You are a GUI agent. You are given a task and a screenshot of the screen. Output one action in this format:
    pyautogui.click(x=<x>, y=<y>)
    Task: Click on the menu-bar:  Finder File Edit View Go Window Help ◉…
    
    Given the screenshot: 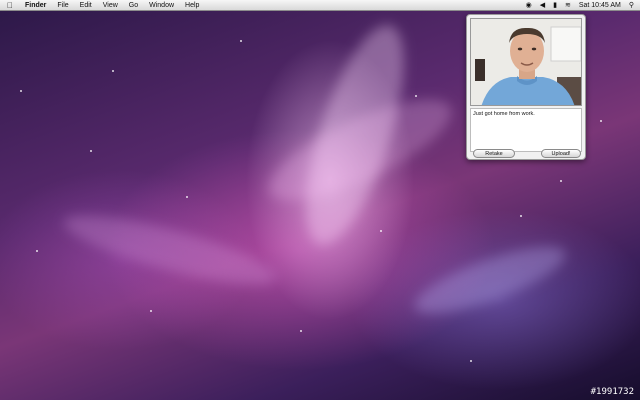 What is the action you would take?
    pyautogui.click(x=320, y=5)
    